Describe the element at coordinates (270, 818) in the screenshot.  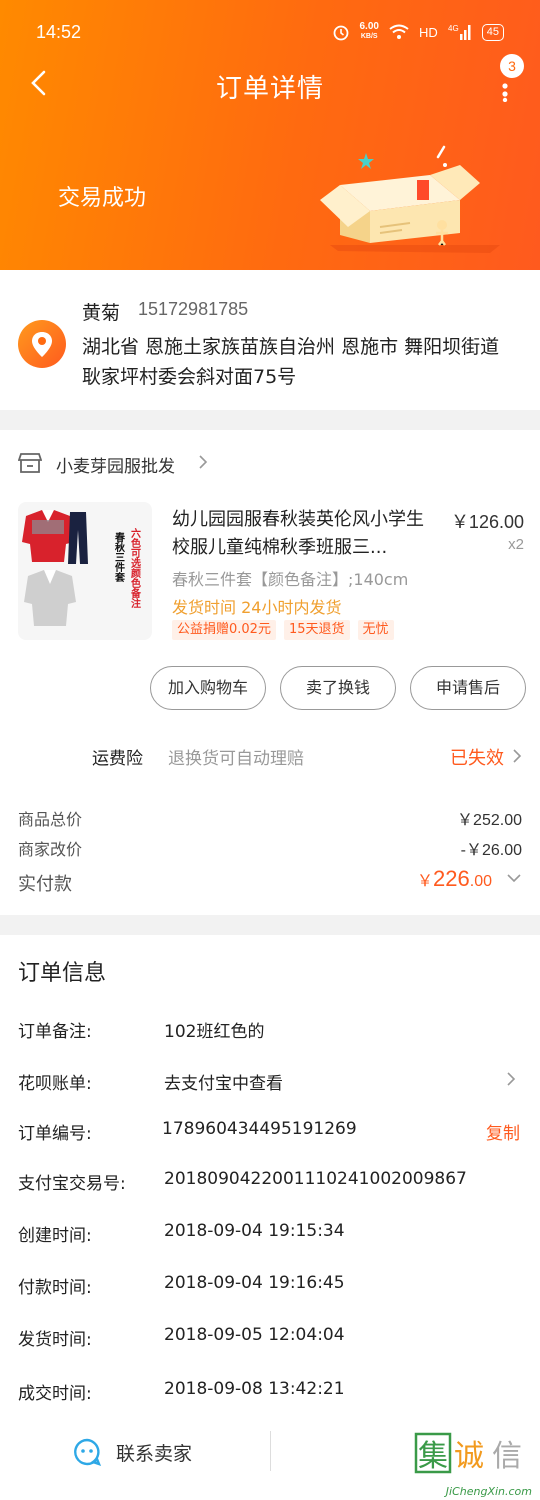
I see `goods-total-row: 商品总价 ￥252.00` at that location.